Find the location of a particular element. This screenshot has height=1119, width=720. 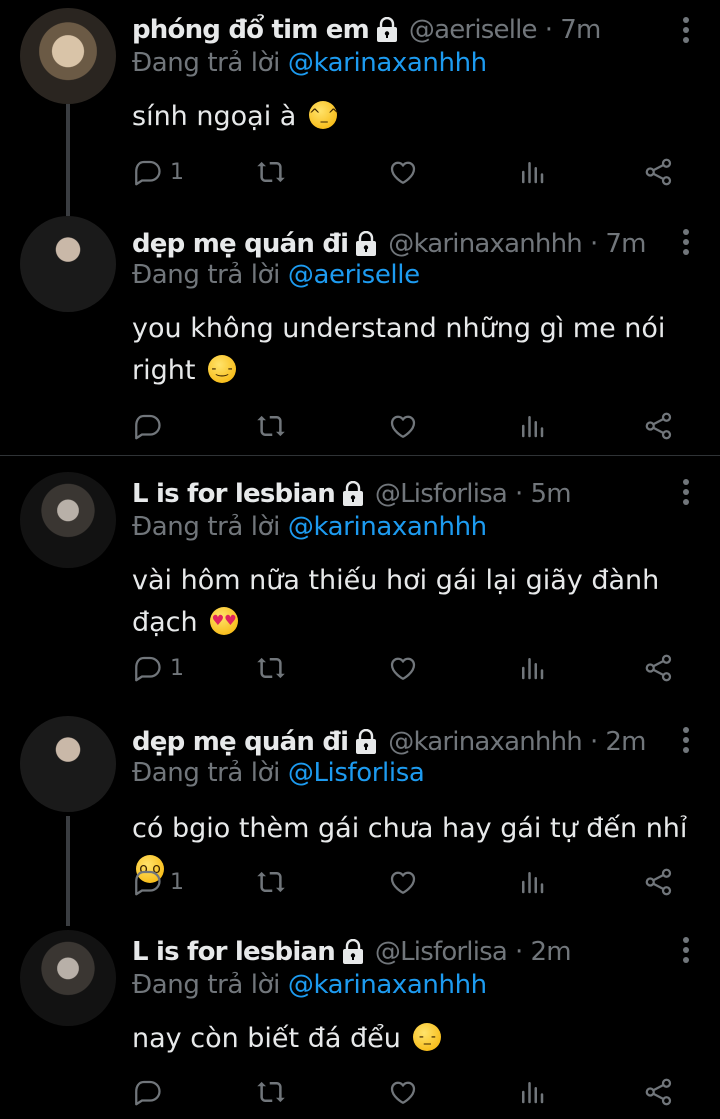

display-name: phóng đổ tim em is located at coordinates (251, 30).